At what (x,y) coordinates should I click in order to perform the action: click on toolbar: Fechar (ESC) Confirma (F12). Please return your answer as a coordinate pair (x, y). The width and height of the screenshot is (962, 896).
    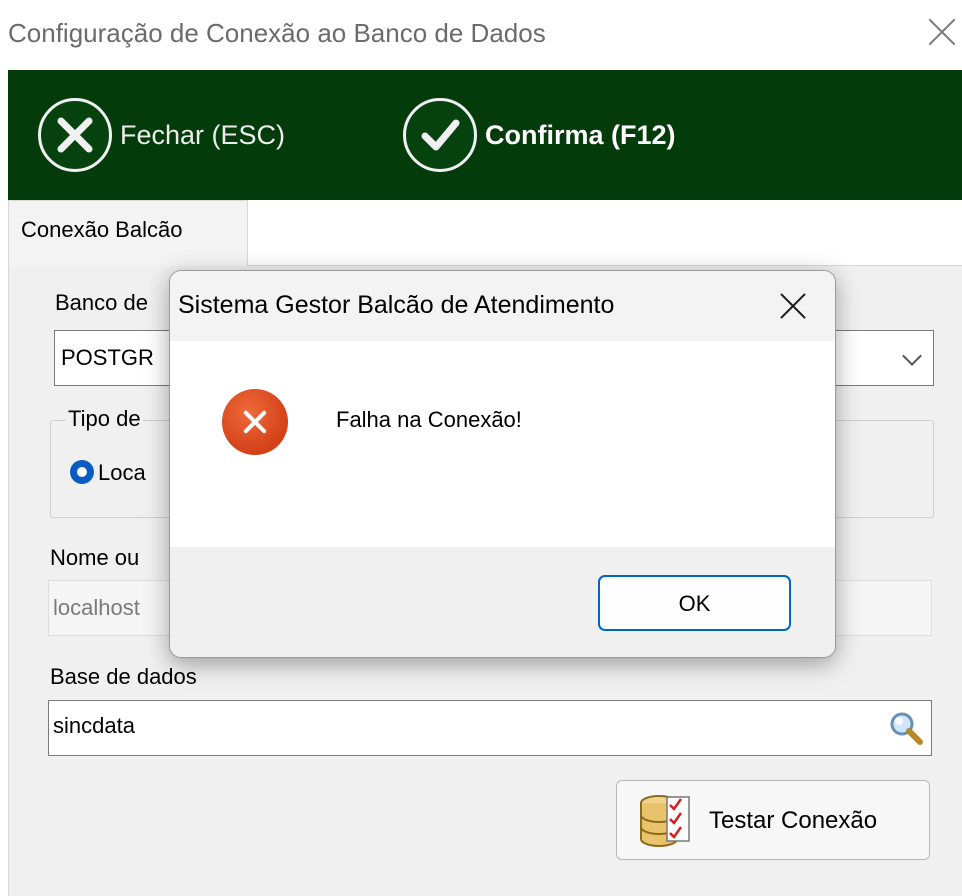
    Looking at the image, I should click on (485, 135).